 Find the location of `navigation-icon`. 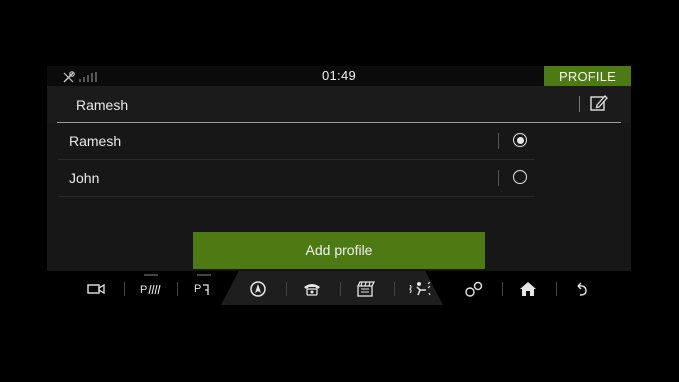

navigation-icon is located at coordinates (258, 289).